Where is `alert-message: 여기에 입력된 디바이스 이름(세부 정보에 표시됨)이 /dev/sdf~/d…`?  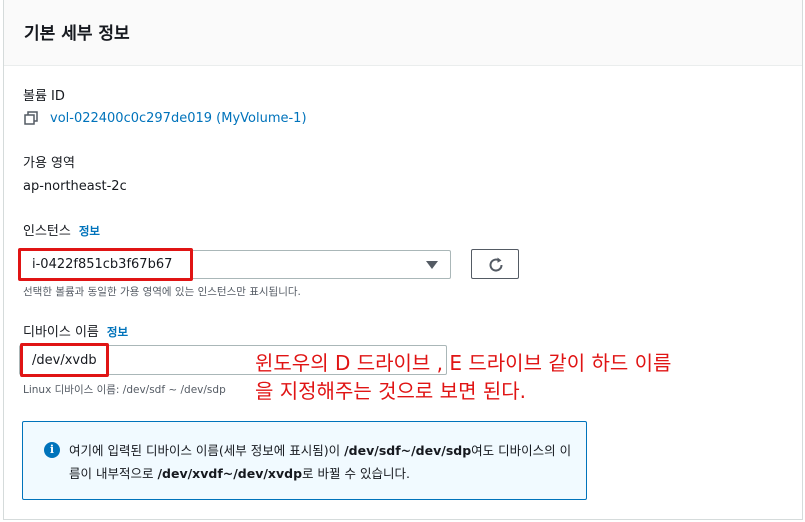
alert-message: 여기에 입력된 디바이스 이름(세부 정보에 표시됨)이 /dev/sdf~/d… is located at coordinates (324, 462).